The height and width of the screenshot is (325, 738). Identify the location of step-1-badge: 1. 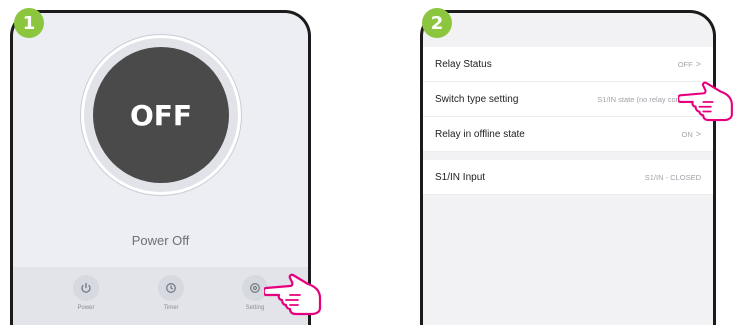
(29, 23).